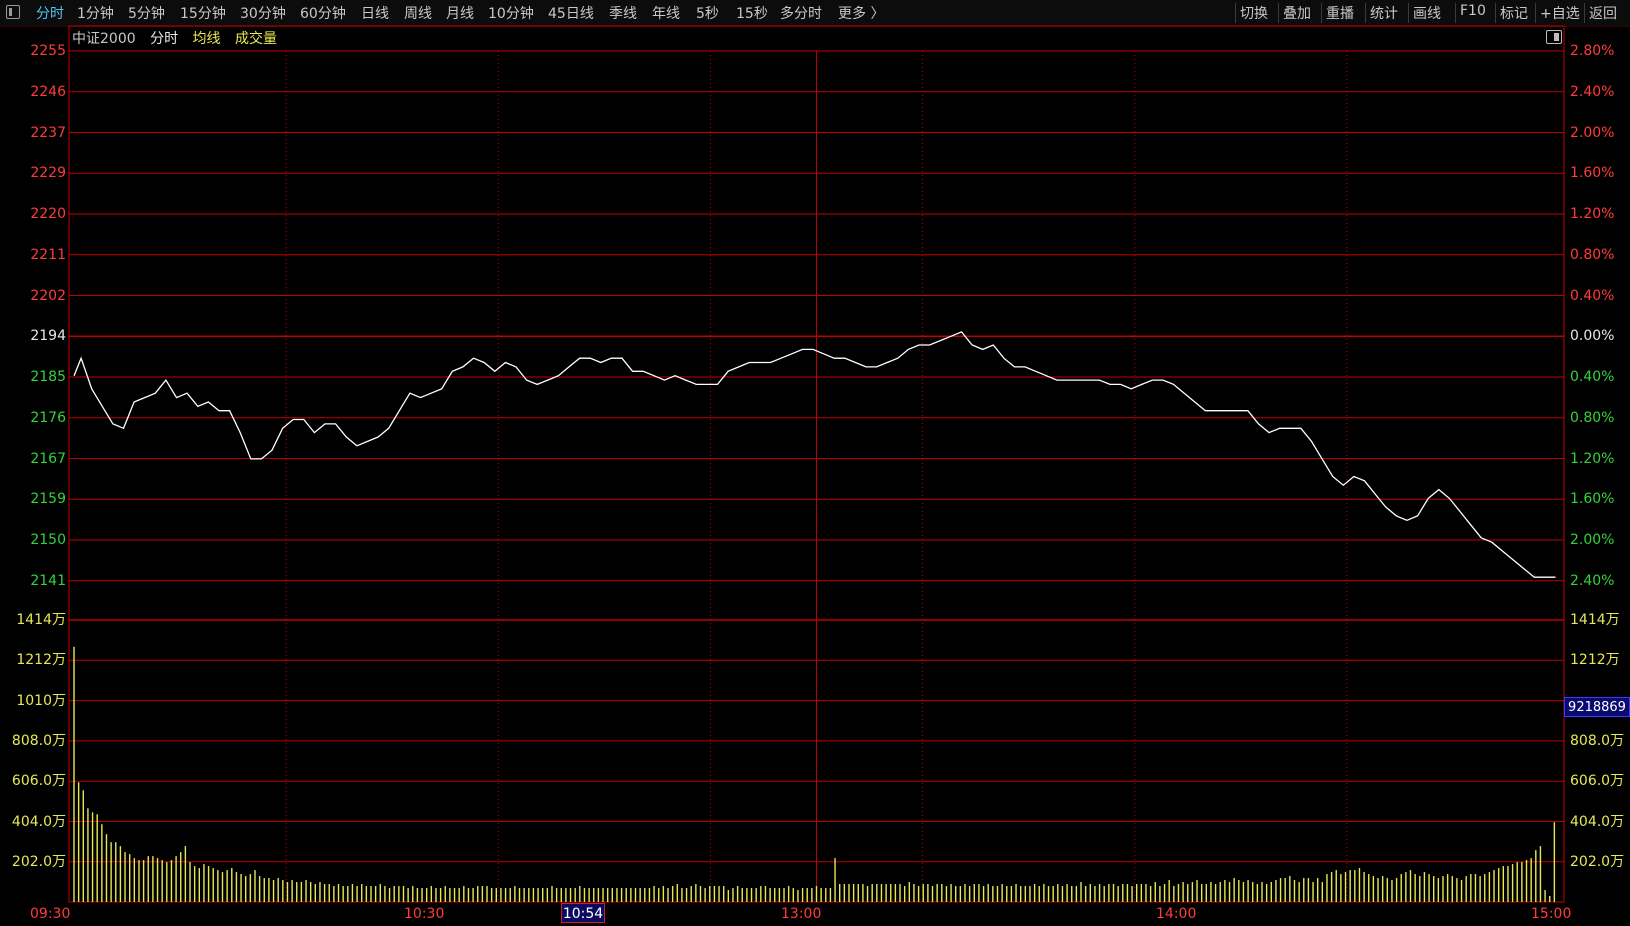 Image resolution: width=1630 pixels, height=926 pixels. Describe the element at coordinates (179, 38) in the screenshot. I see `chart-header: 中证2000 分时 均线 成交量` at that location.